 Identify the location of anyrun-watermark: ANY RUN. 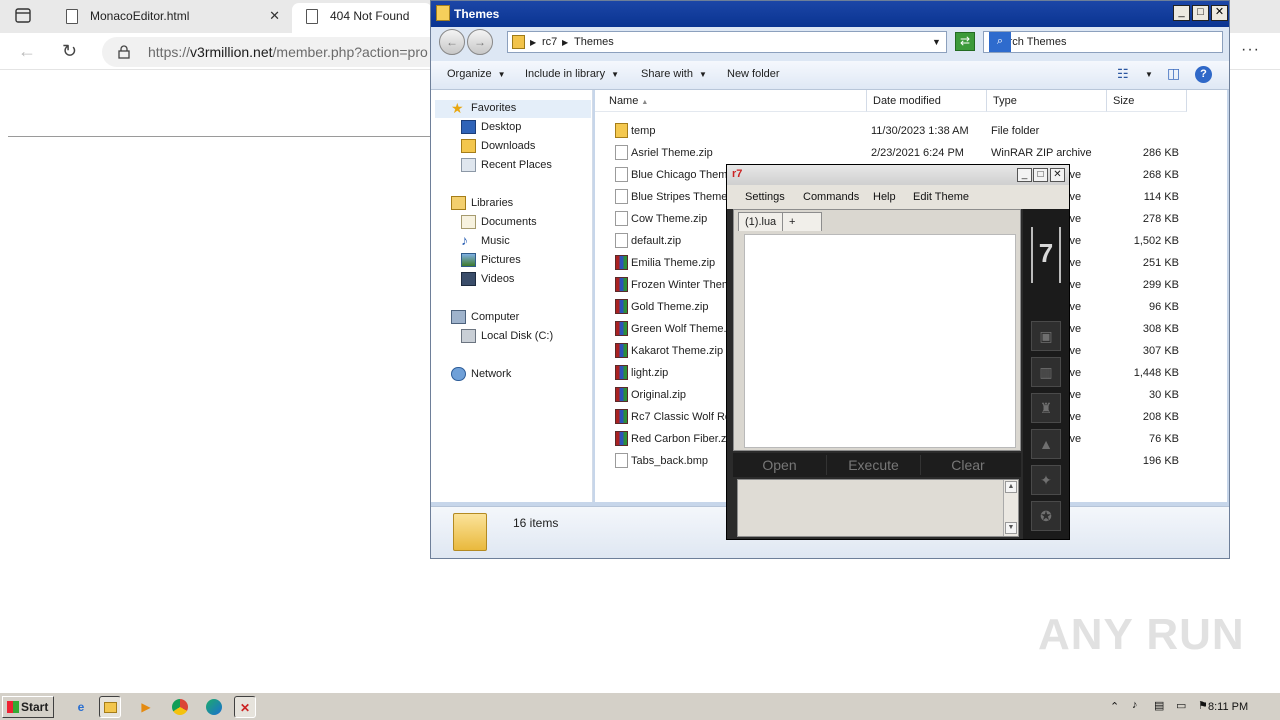
(1141, 634).